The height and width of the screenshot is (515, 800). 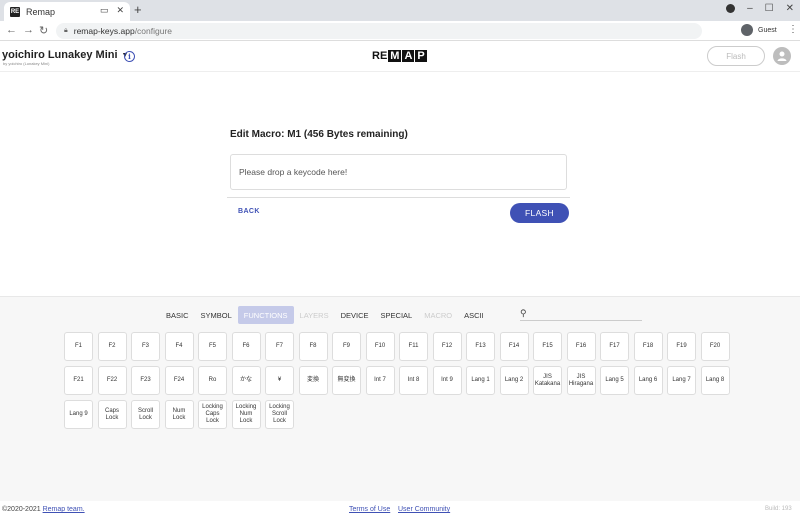 I want to click on browser-menu-icon: ⋮, so click(x=793, y=29).